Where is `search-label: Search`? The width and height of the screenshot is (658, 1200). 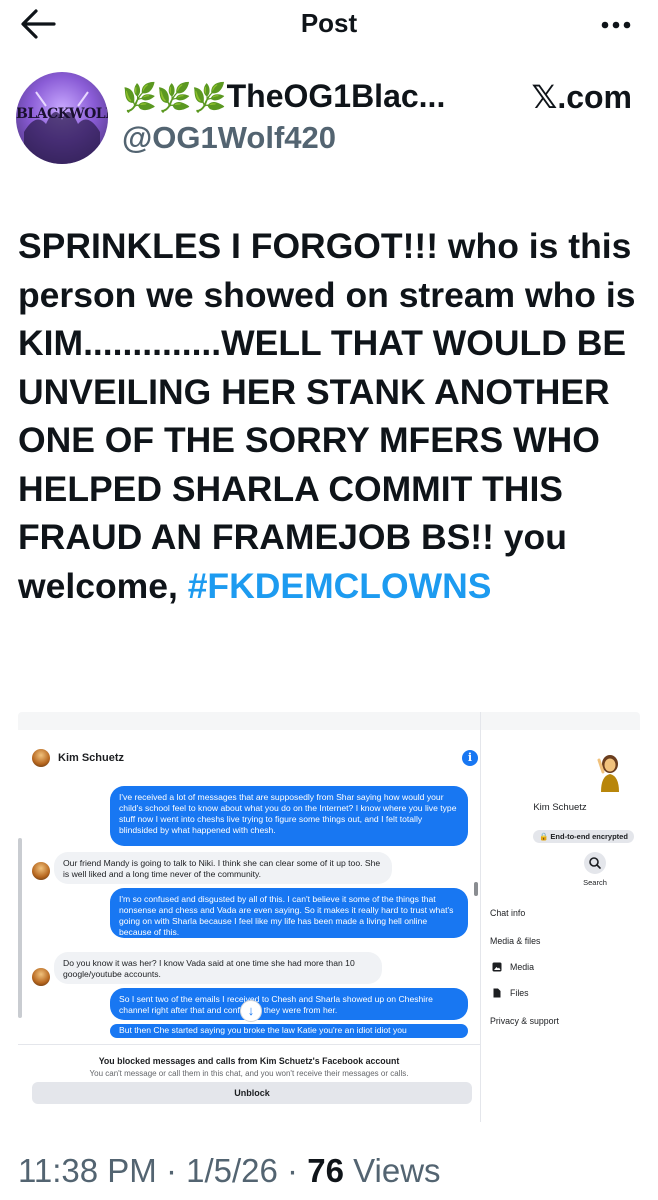 search-label: Search is located at coordinates (595, 882).